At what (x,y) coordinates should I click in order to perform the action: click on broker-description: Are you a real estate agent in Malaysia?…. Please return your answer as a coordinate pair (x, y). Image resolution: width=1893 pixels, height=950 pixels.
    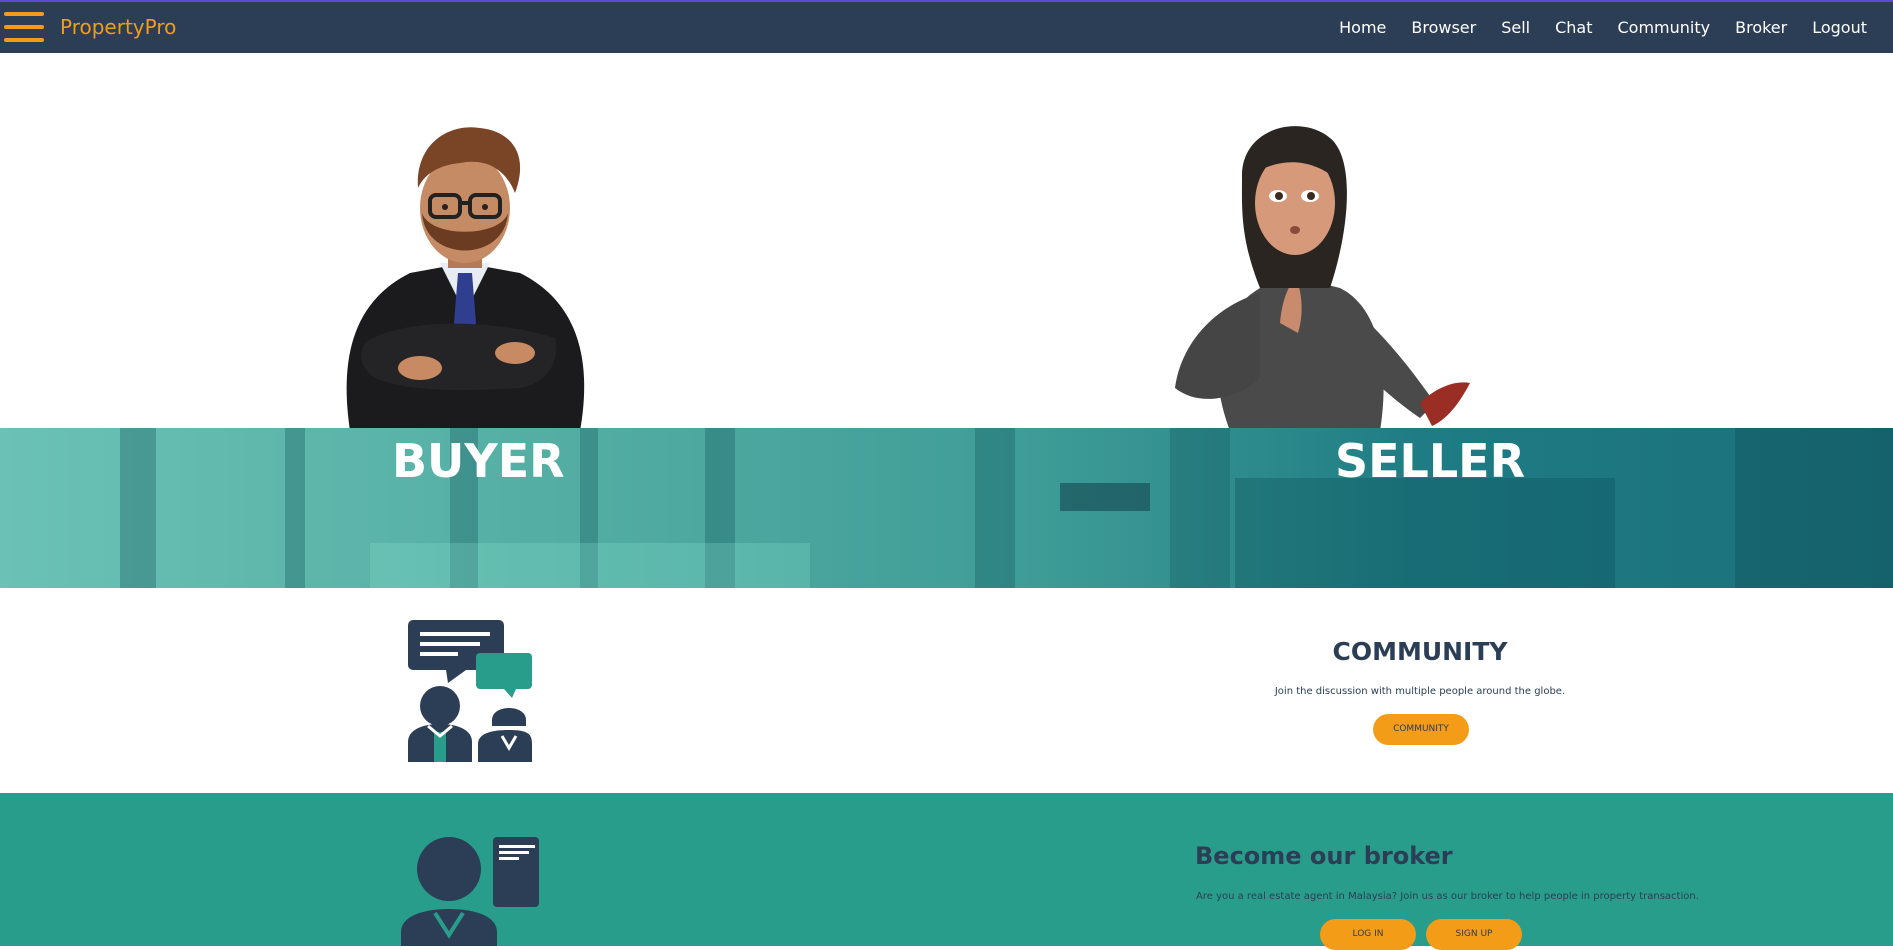
    Looking at the image, I should click on (1447, 896).